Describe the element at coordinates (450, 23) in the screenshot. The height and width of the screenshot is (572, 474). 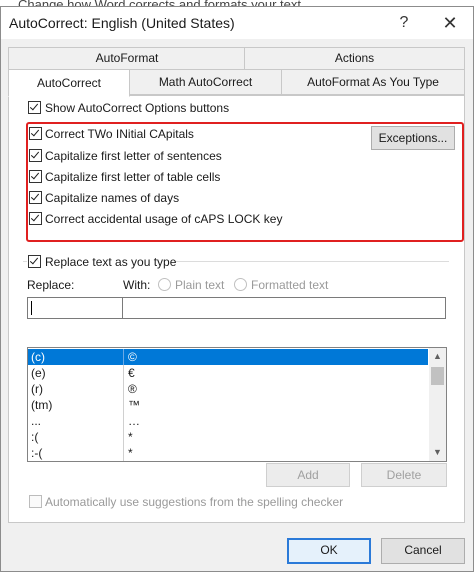
I see `close-icon: ✕` at that location.